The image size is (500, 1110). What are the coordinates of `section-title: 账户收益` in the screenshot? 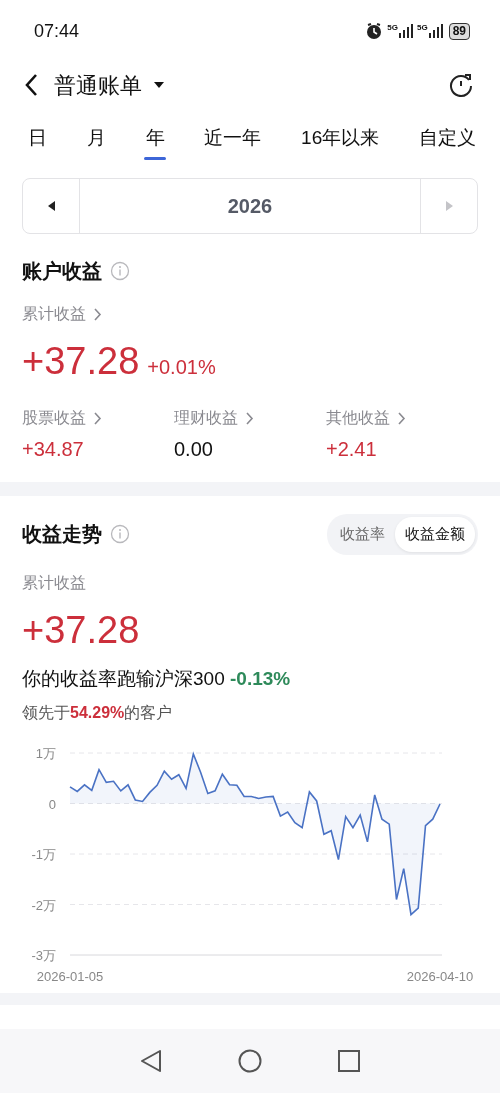 It's located at (62, 271).